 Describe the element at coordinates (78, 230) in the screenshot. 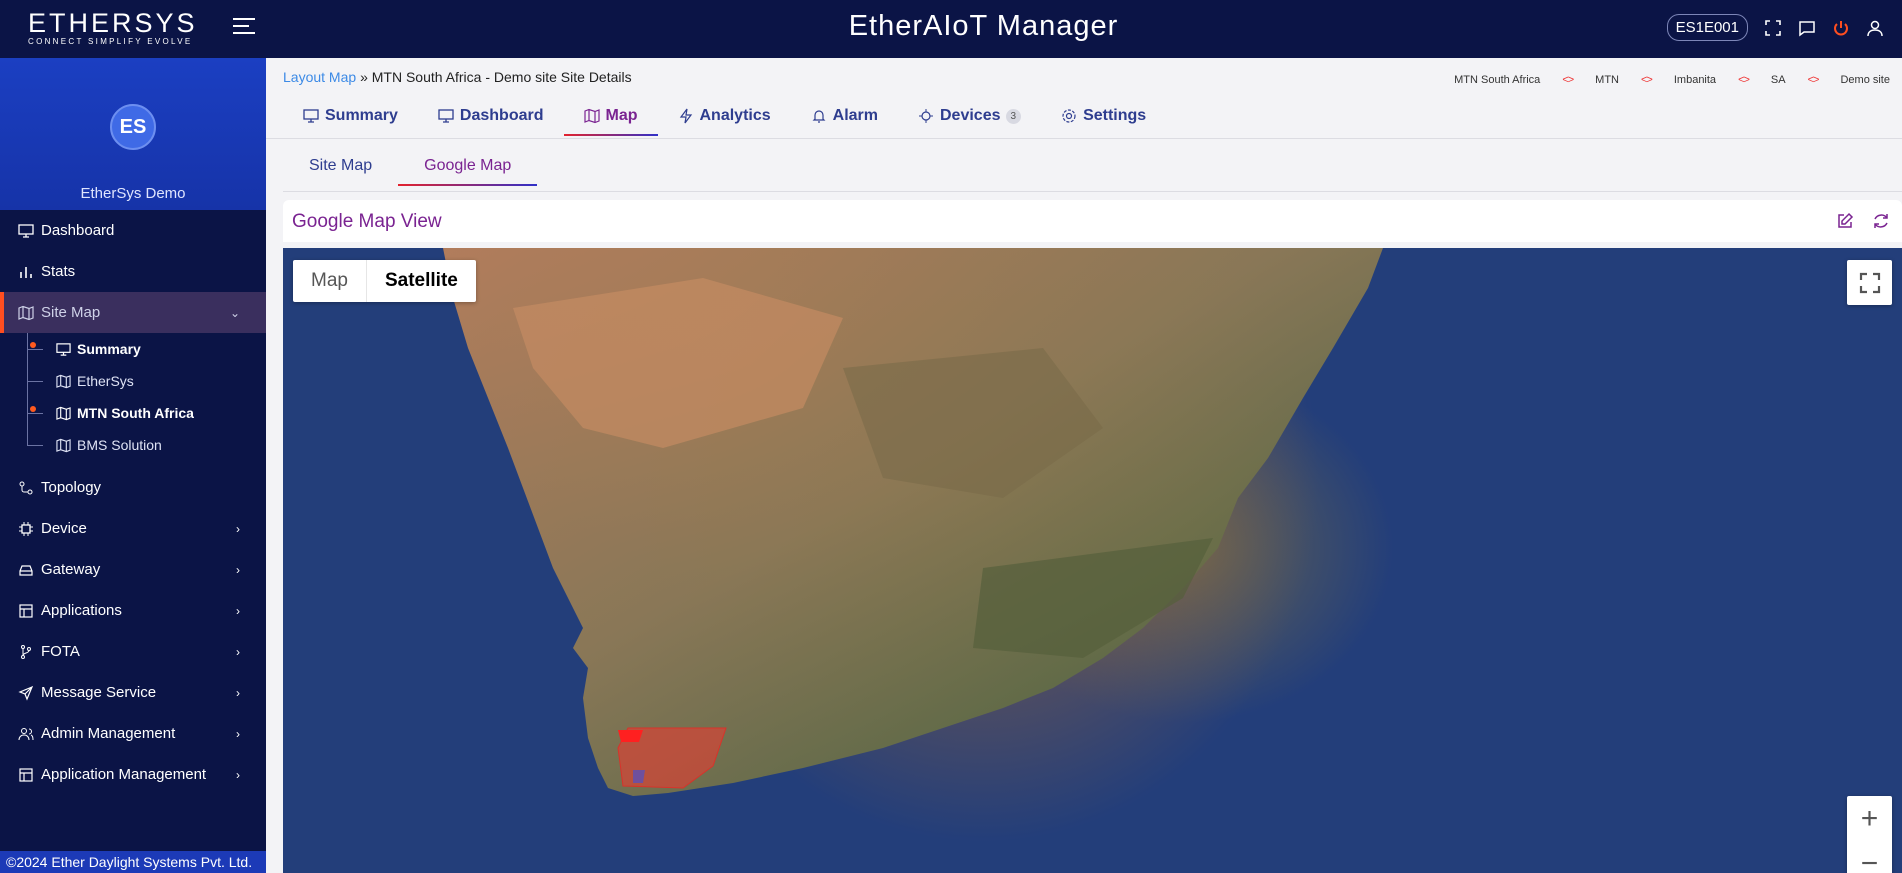

I see `sidebar-item-label: Dashboard` at that location.